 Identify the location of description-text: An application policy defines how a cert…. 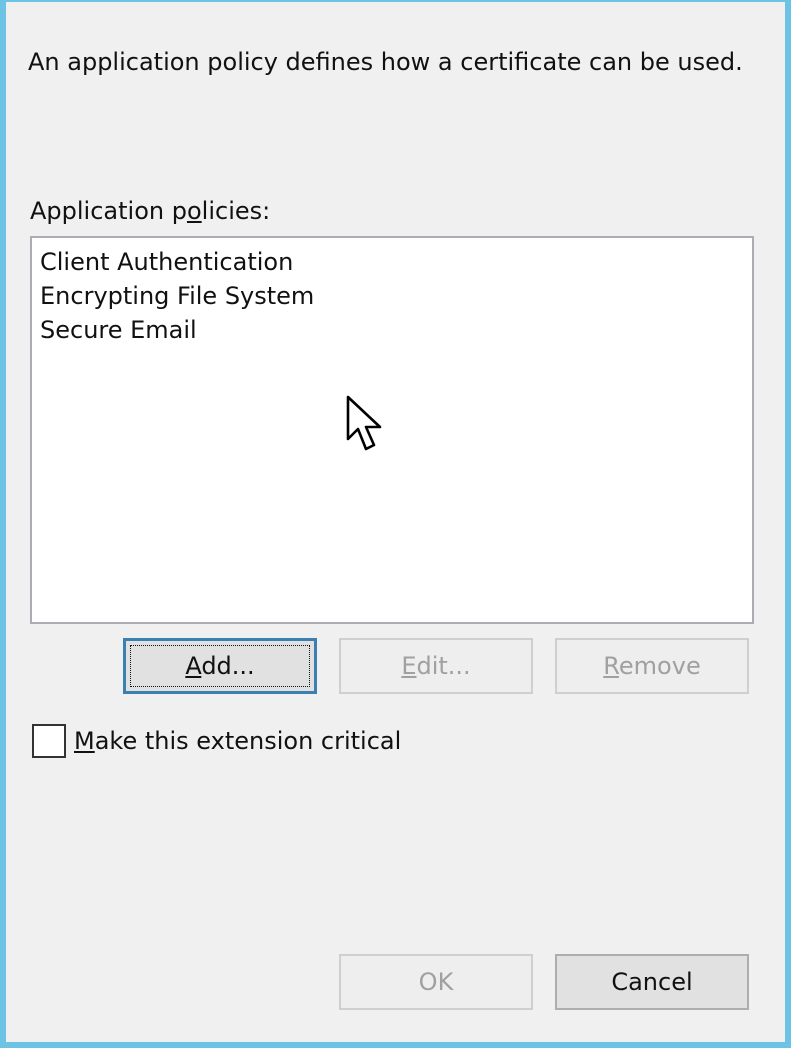
(385, 62).